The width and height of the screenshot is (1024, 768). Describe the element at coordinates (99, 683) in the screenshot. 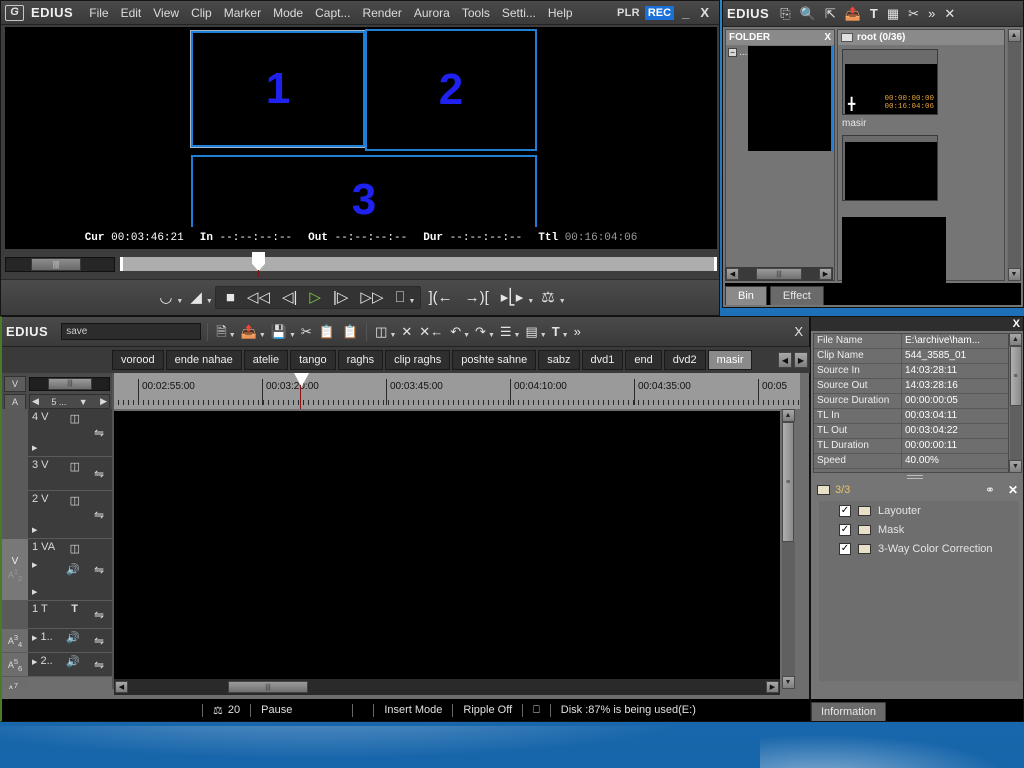

I see `track-a3-mixer-icon` at that location.